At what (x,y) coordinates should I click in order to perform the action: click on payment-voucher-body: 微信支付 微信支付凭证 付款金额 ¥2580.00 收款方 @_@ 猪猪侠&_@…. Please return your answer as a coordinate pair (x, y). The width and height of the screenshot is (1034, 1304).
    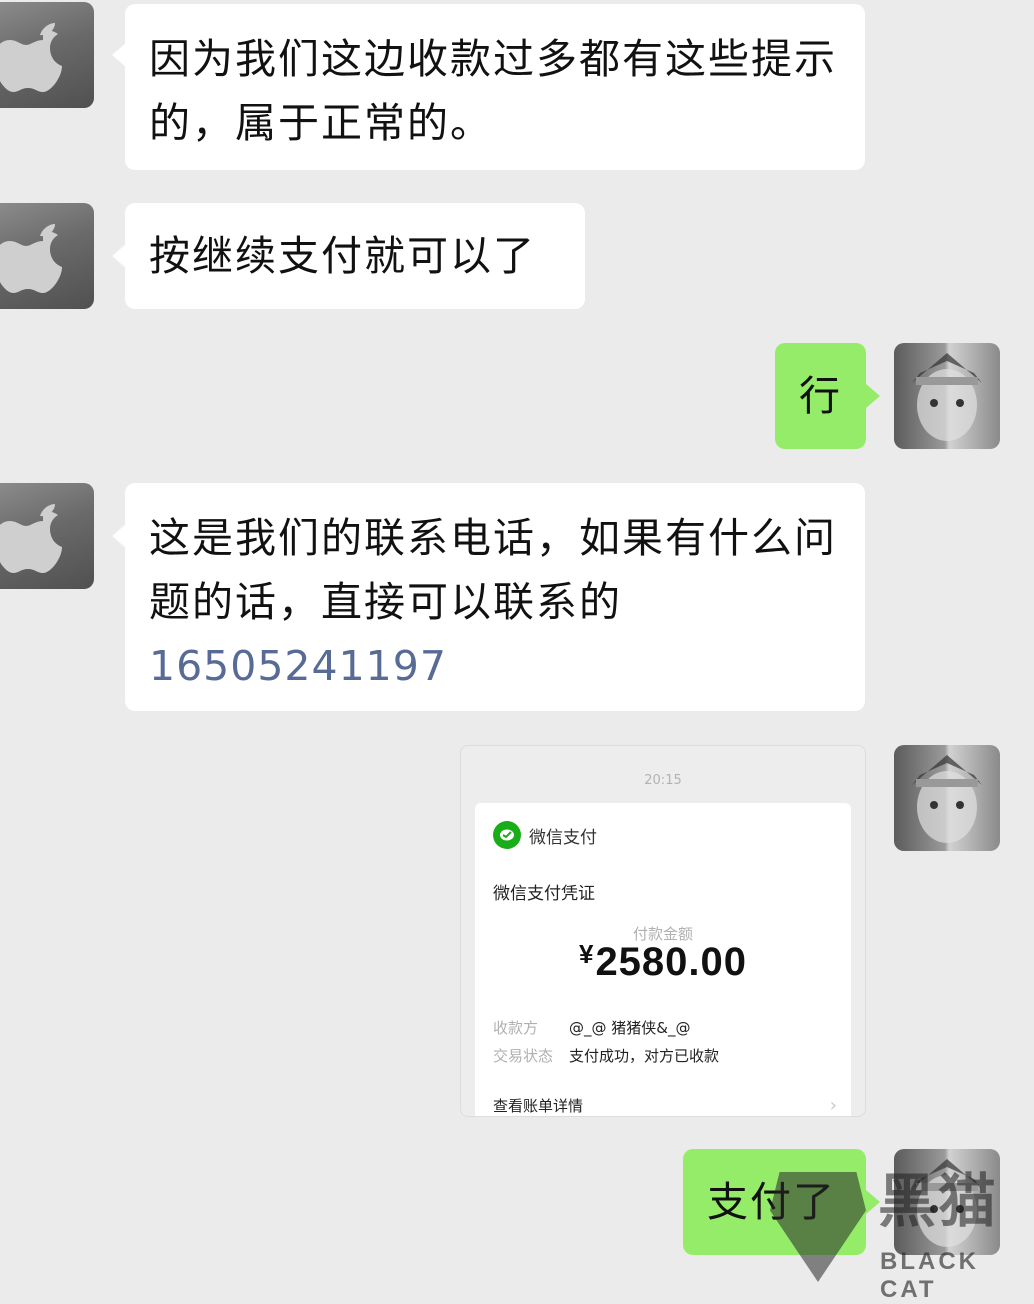
    Looking at the image, I should click on (663, 959).